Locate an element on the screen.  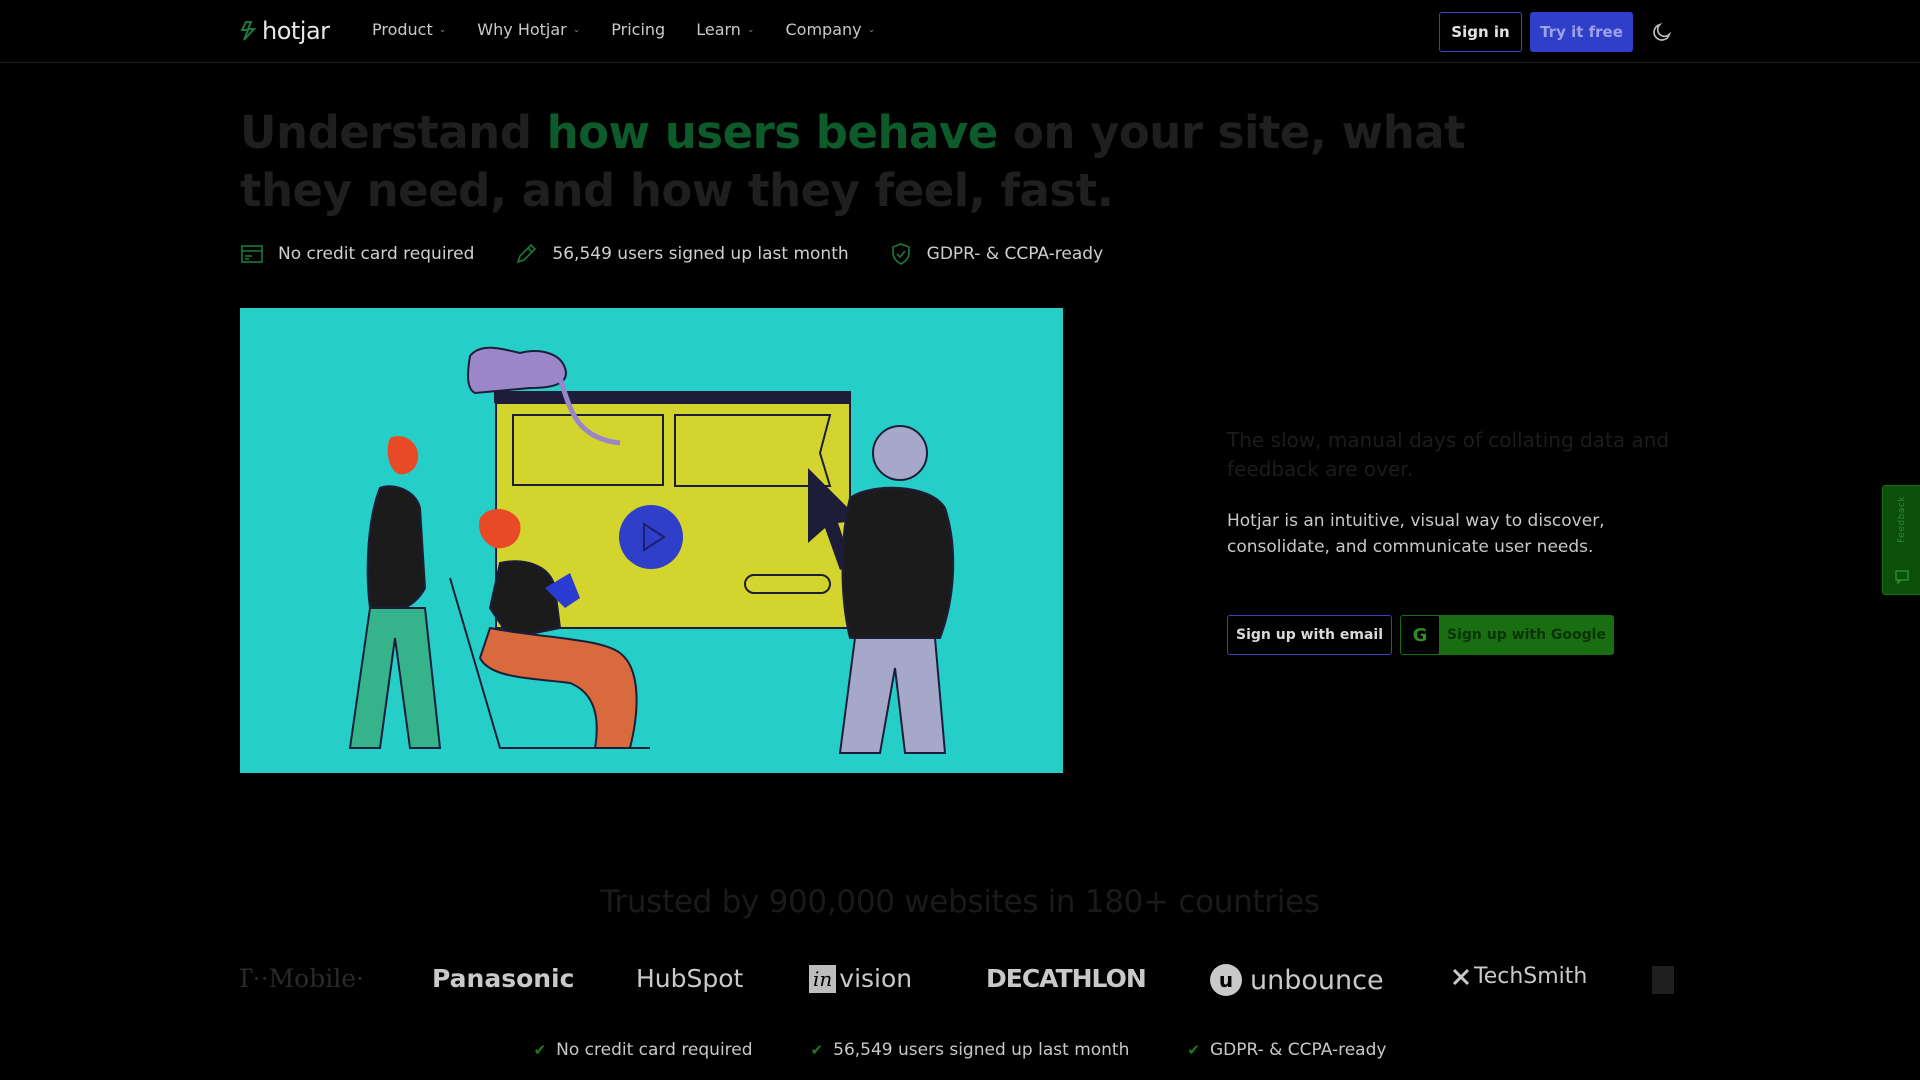
feedback-tab: Feedback is located at coordinates (1901, 540).